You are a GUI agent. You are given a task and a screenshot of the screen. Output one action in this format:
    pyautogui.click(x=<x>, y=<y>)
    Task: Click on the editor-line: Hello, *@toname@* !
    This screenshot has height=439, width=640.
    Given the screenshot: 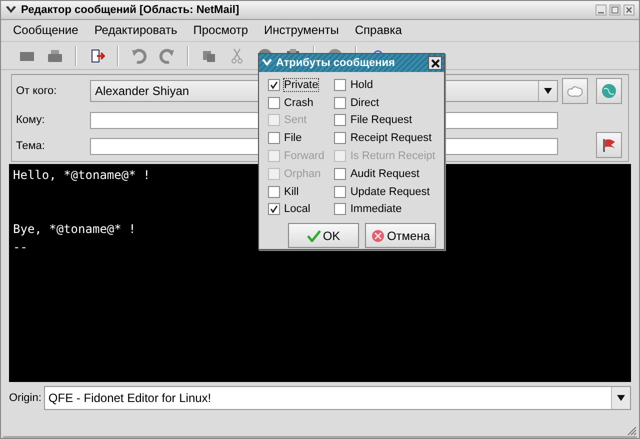 What is the action you would take?
    pyautogui.click(x=81, y=175)
    